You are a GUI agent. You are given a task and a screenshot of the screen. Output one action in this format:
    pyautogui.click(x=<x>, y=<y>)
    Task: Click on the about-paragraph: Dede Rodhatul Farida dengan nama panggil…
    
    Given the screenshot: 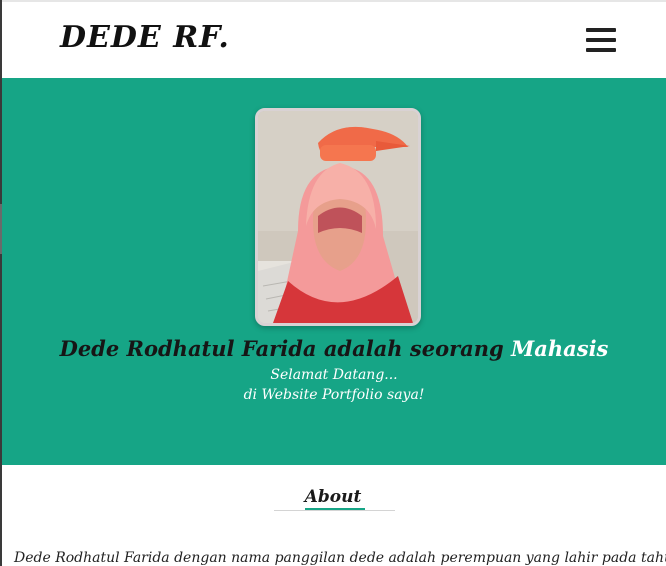 What is the action you would take?
    pyautogui.click(x=339, y=558)
    